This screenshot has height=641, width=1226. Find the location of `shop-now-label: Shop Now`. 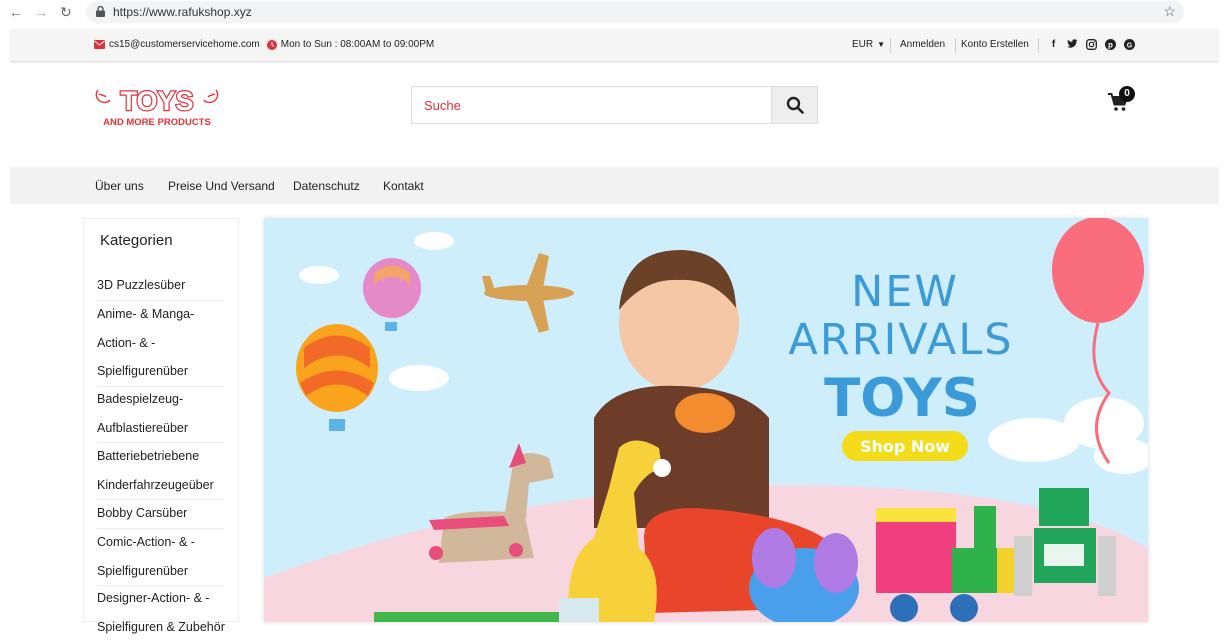

shop-now-label: Shop Now is located at coordinates (905, 446).